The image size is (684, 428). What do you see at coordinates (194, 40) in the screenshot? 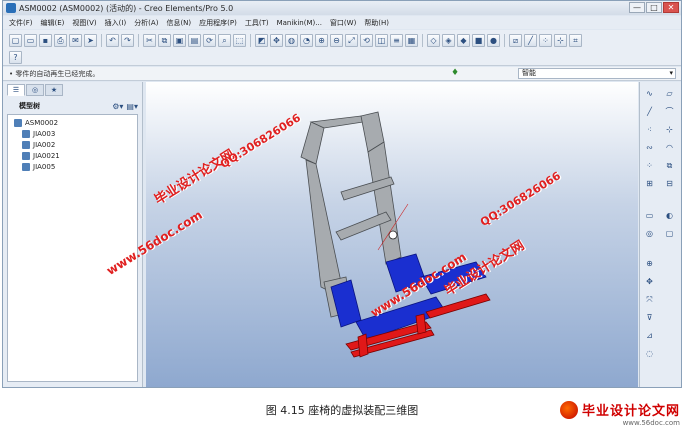
I see `paste-special-icon: ▤` at bounding box center [194, 40].